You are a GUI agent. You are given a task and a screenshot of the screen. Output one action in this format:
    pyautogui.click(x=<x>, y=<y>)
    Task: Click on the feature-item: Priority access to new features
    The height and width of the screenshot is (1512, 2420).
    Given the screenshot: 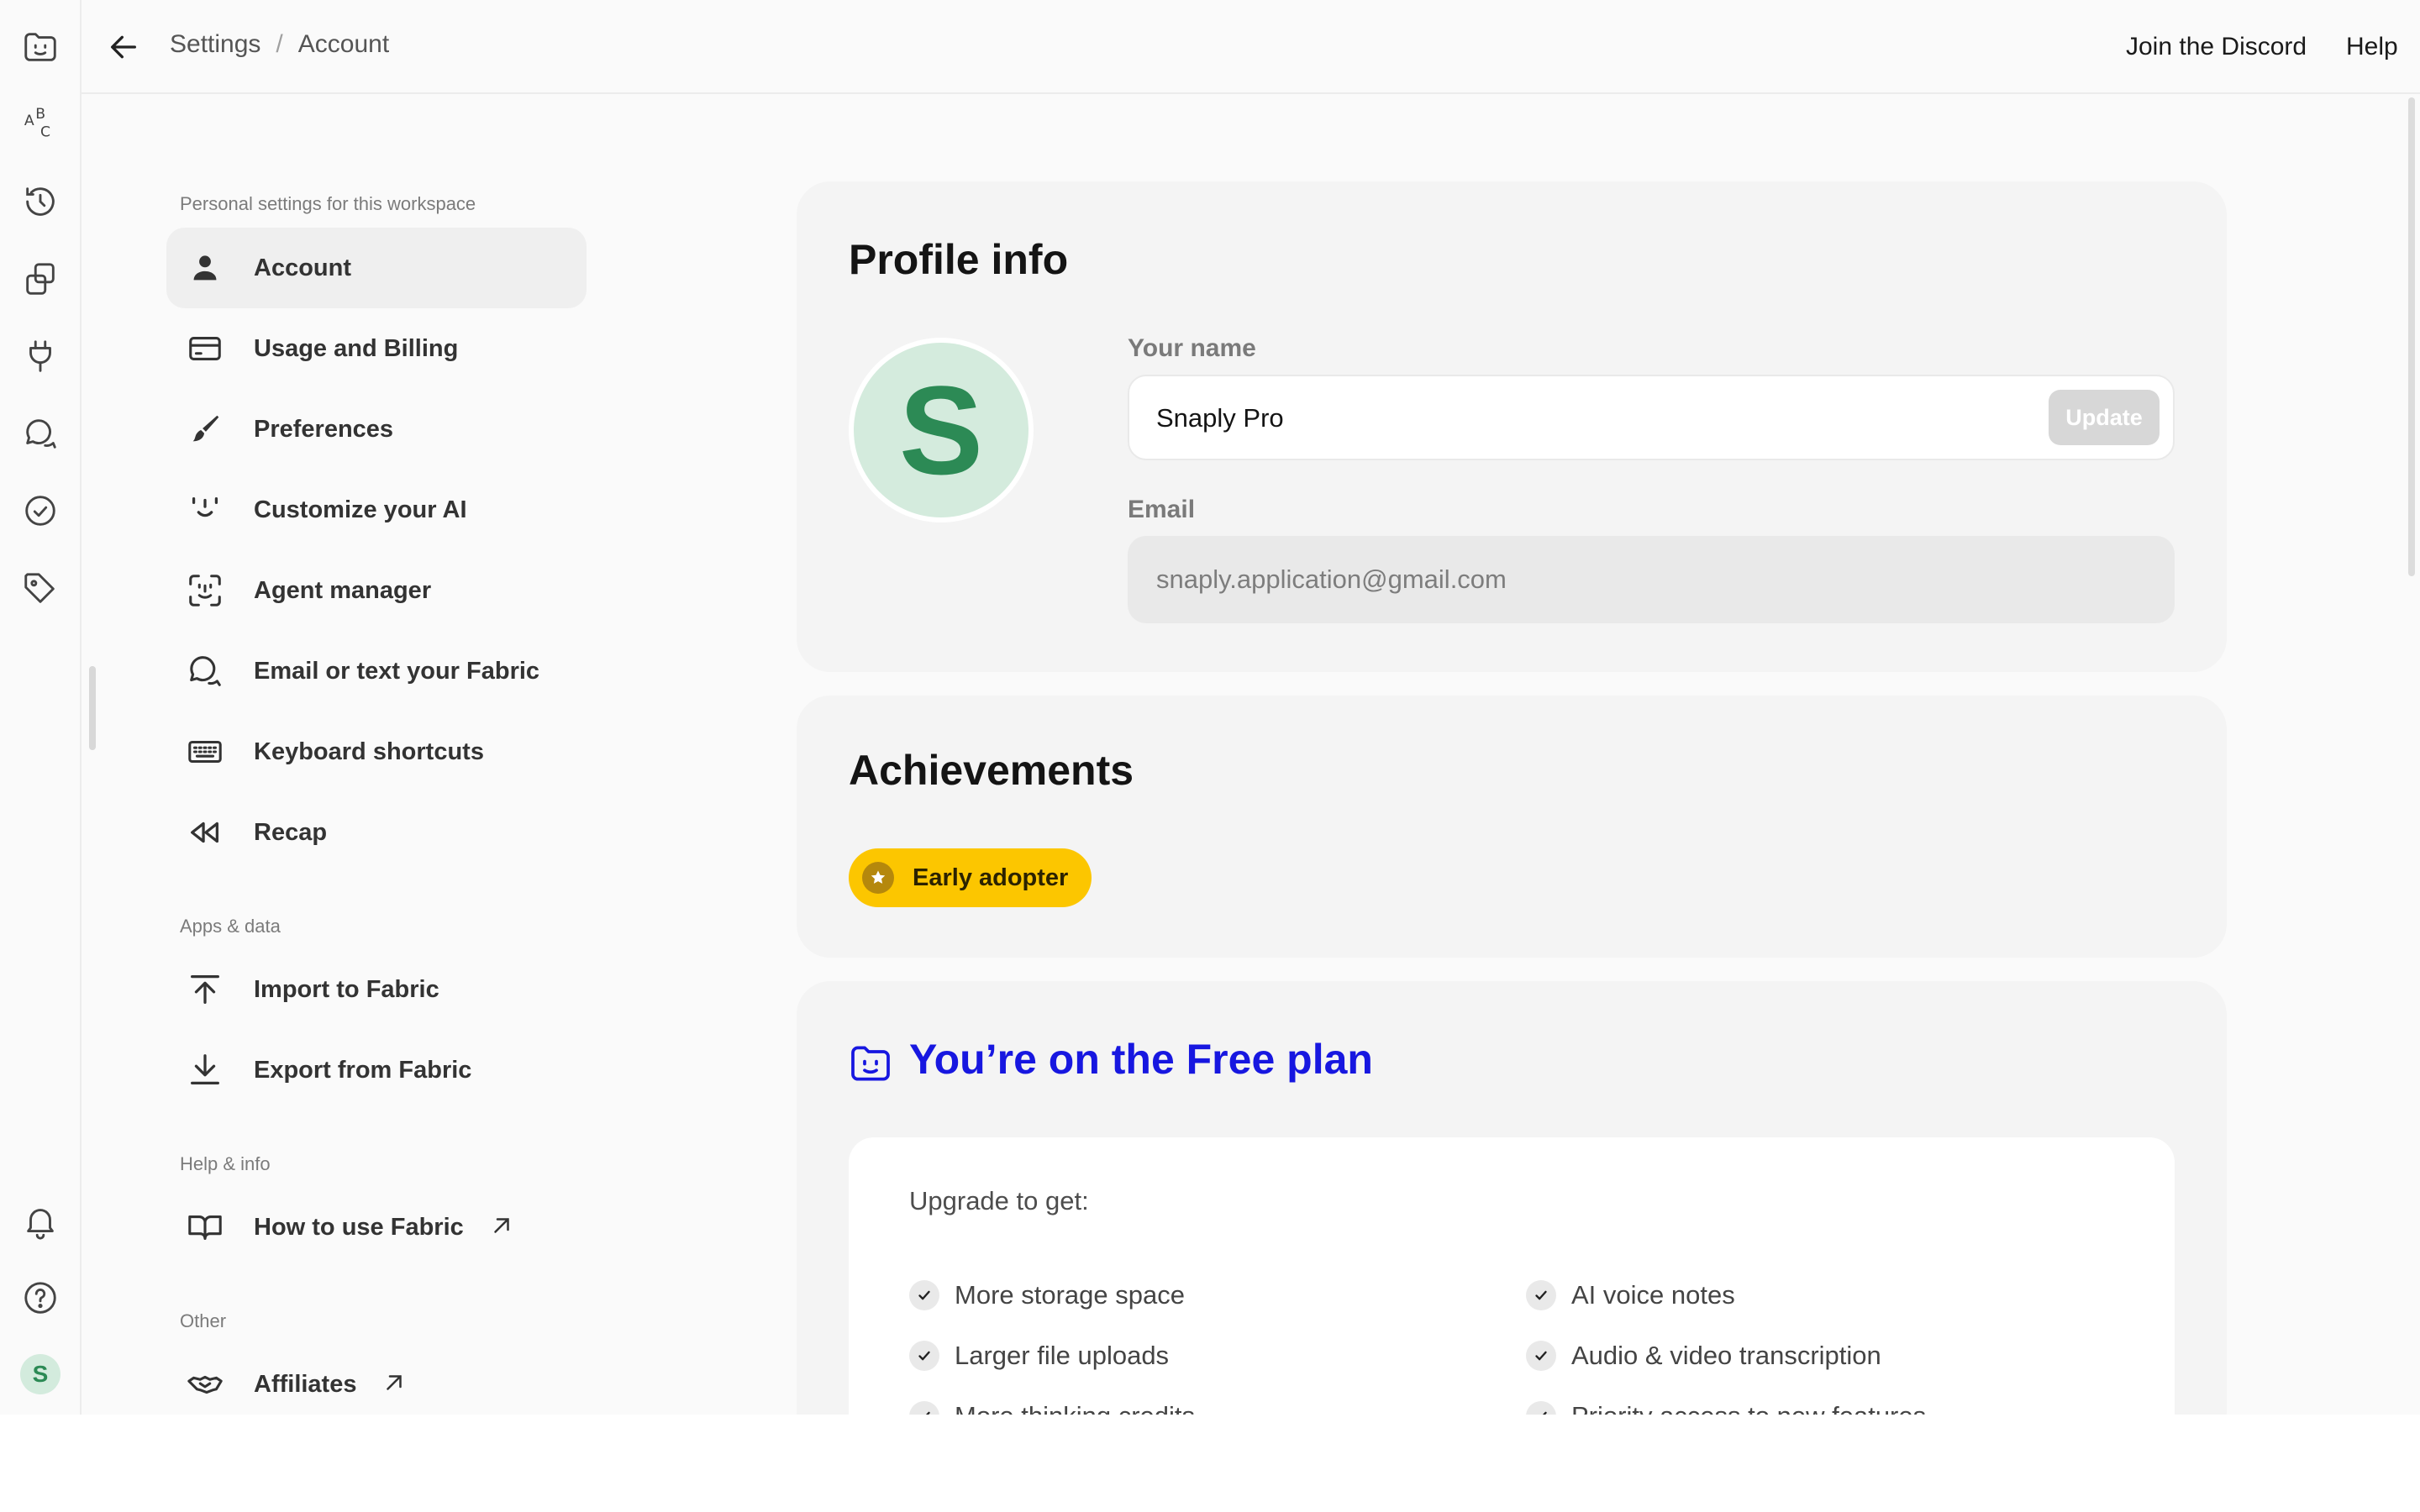 What is the action you would take?
    pyautogui.click(x=1726, y=1408)
    